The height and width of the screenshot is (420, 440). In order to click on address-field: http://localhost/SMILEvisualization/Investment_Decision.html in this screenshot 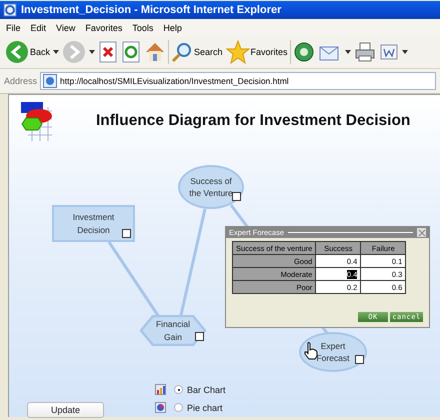, I will do `click(238, 81)`.